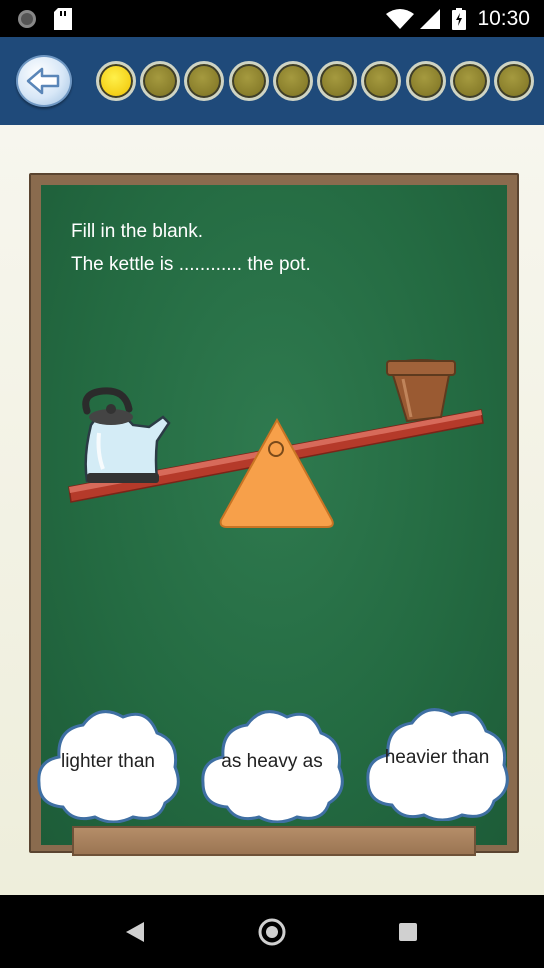 The image size is (544, 968). Describe the element at coordinates (421, 391) in the screenshot. I see `flower-pot-icon` at that location.